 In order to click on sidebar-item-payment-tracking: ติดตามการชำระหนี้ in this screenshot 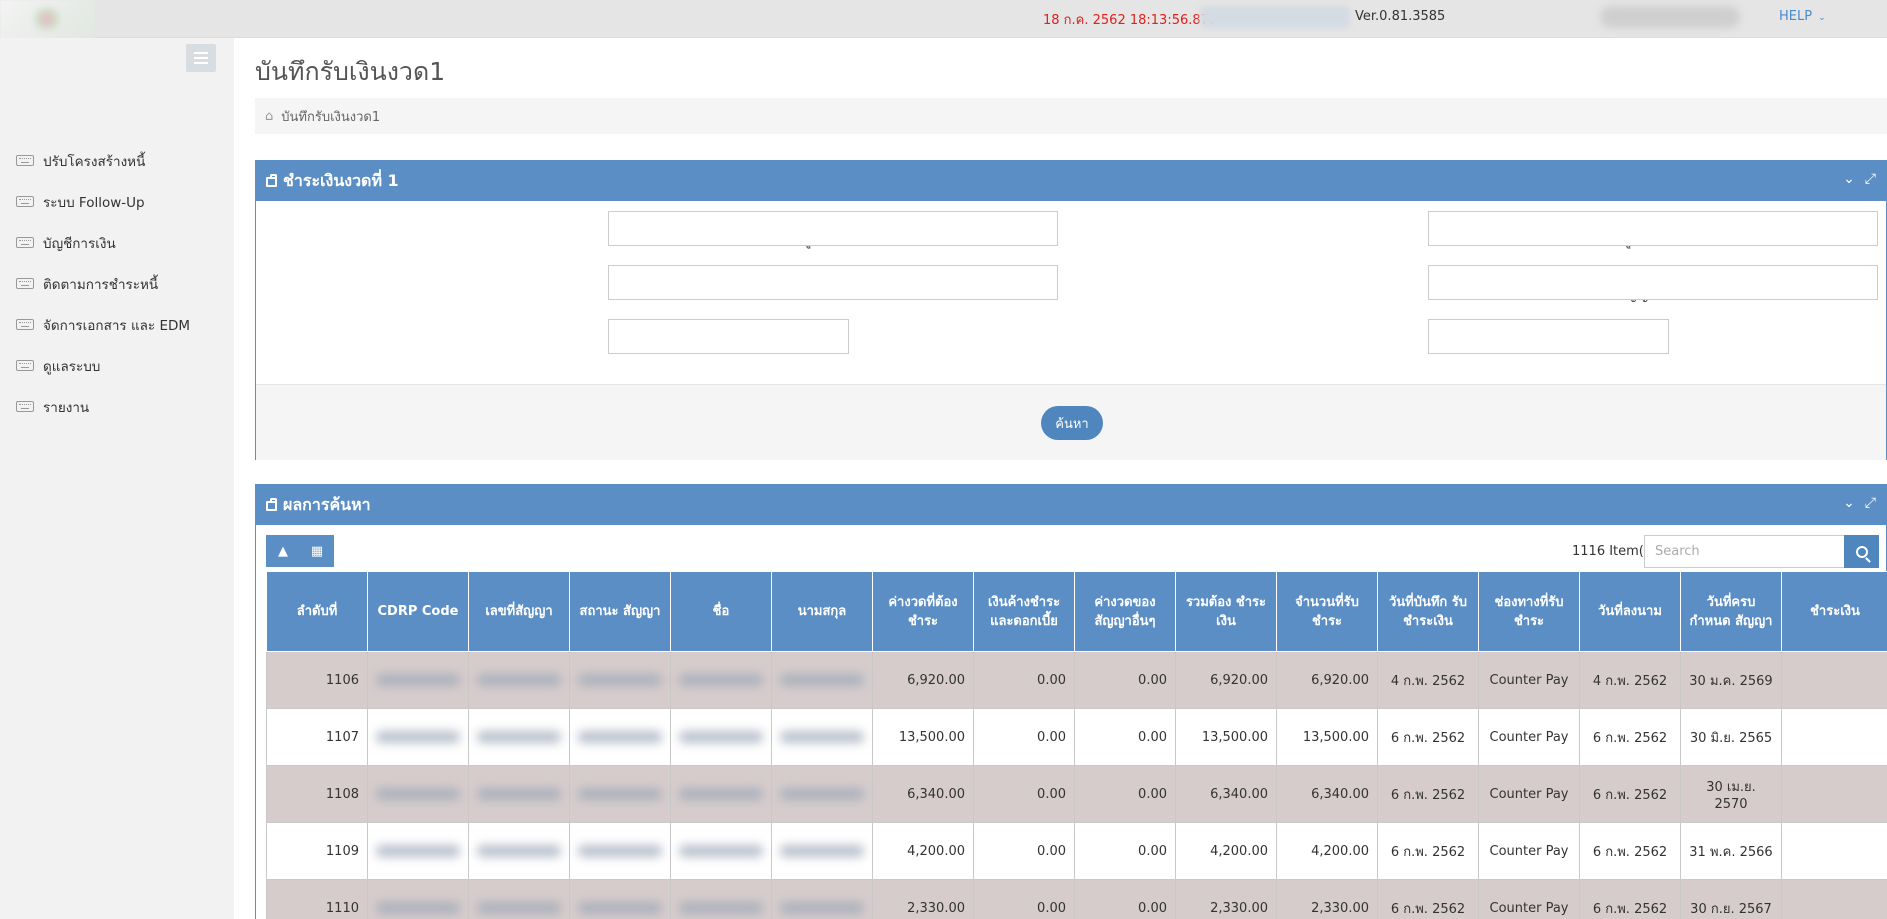, I will do `click(117, 283)`.